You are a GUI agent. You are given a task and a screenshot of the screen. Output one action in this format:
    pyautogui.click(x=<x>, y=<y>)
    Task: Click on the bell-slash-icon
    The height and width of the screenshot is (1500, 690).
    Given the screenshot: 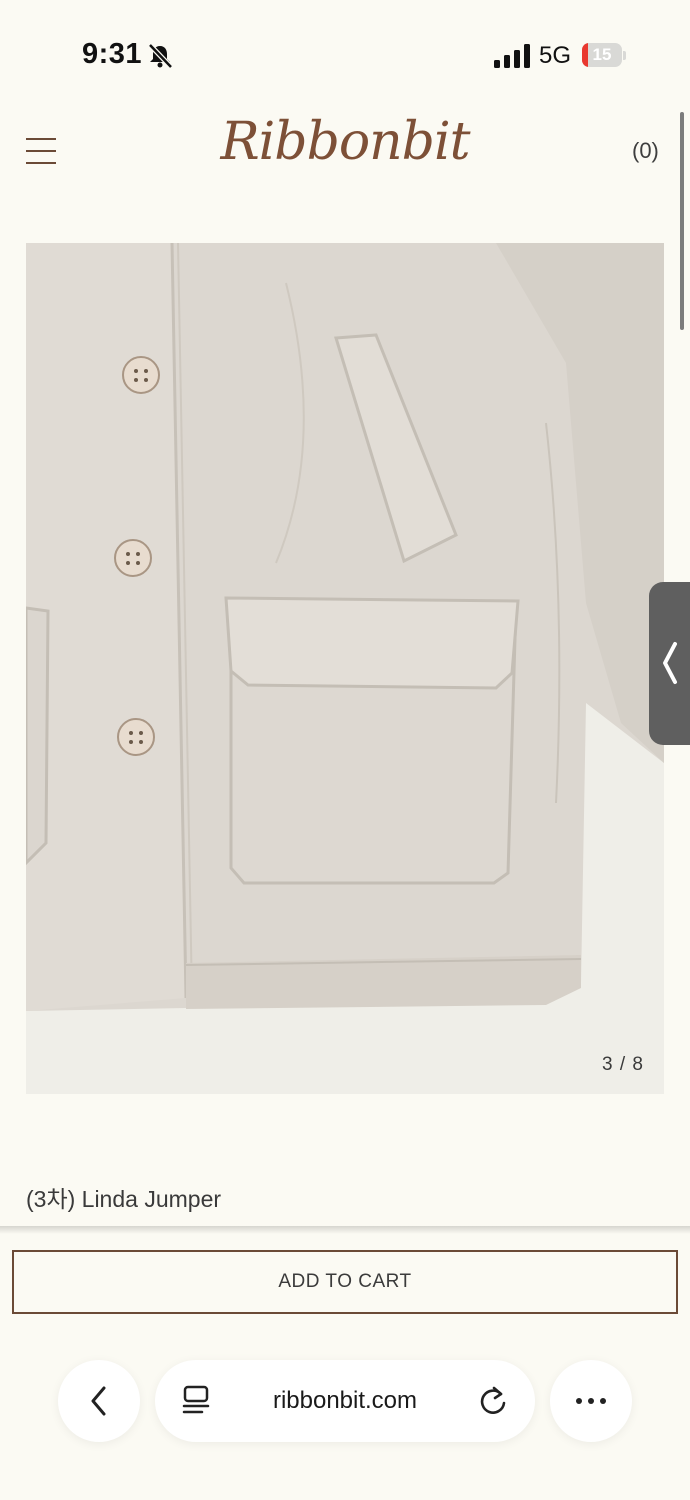 What is the action you would take?
    pyautogui.click(x=160, y=56)
    